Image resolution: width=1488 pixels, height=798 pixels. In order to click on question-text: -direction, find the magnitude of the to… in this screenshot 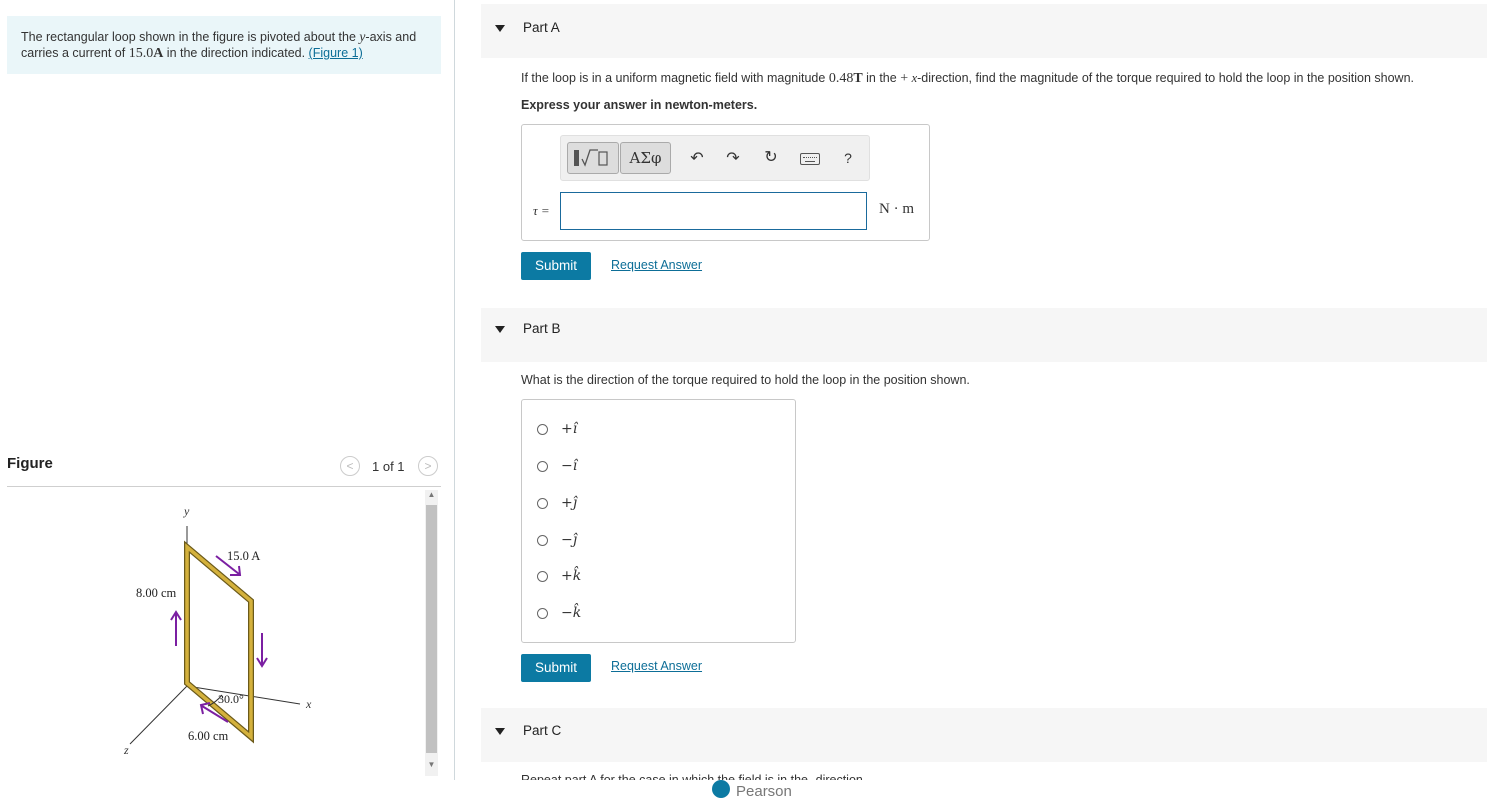, I will do `click(1165, 78)`.